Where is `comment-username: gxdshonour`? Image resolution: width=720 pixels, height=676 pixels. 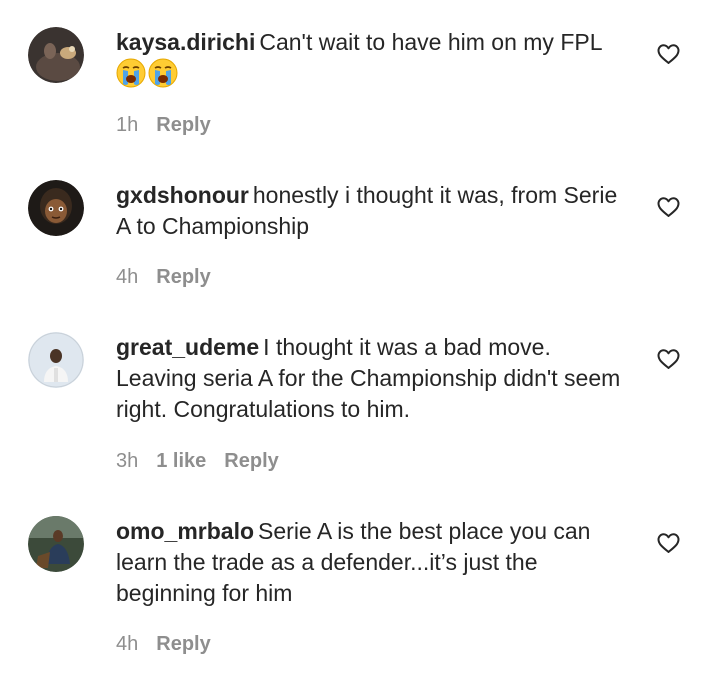
comment-username: gxdshonour is located at coordinates (182, 195).